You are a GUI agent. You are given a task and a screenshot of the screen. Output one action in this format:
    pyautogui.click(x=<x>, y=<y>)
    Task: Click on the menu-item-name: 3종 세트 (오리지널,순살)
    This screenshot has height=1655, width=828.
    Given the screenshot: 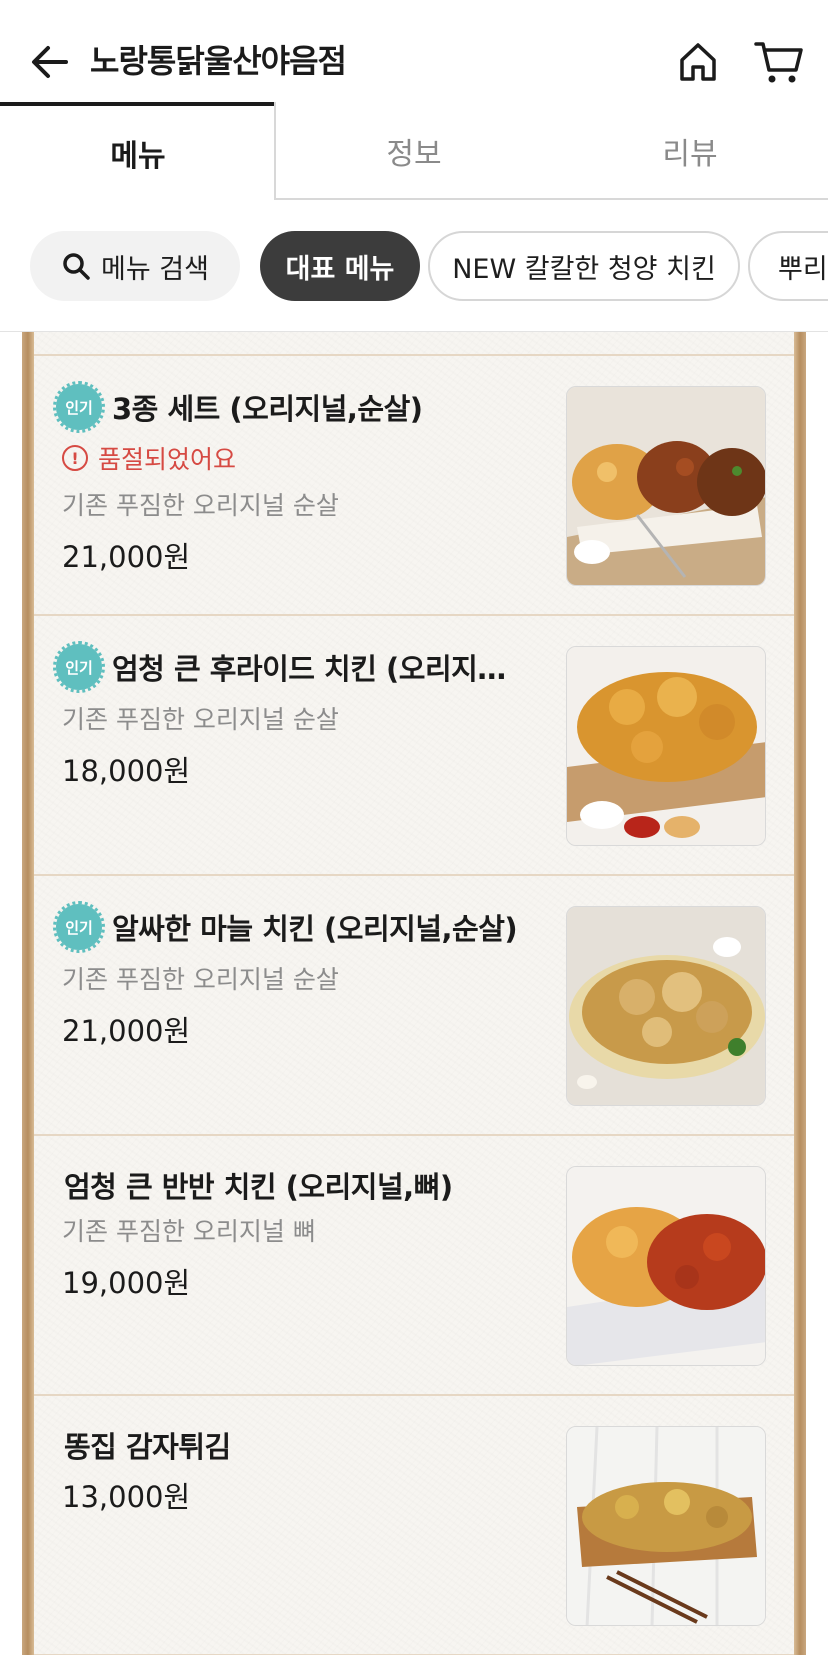 What is the action you would take?
    pyautogui.click(x=267, y=409)
    